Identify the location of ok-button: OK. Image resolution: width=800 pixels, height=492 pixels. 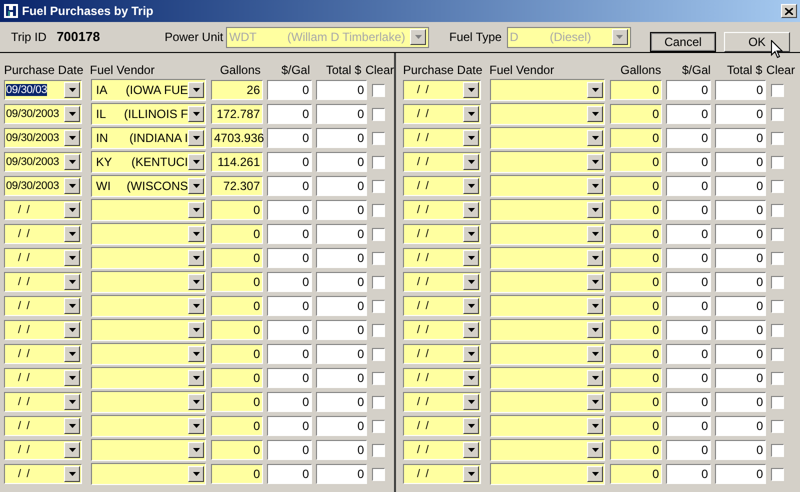
(757, 42).